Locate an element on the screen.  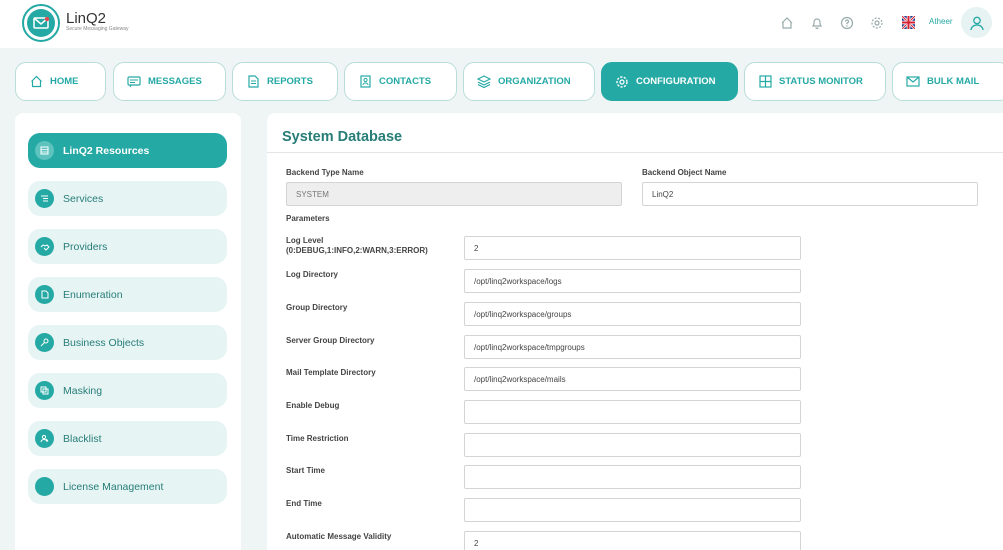
top-header: LinQ2 Secure Messaging Gateway Atheer is located at coordinates (501, 24).